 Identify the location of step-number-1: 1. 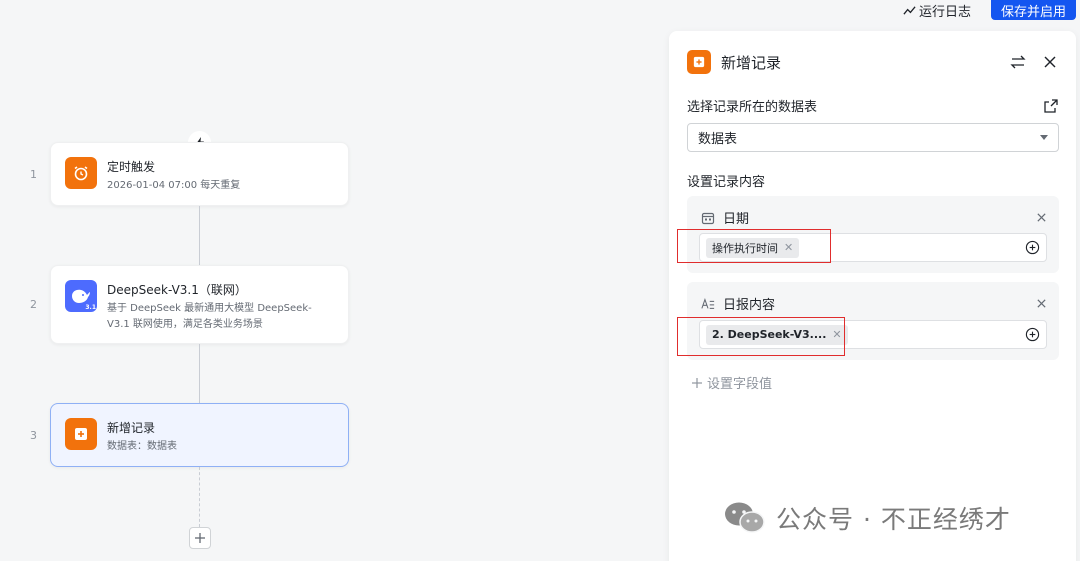
(33, 174).